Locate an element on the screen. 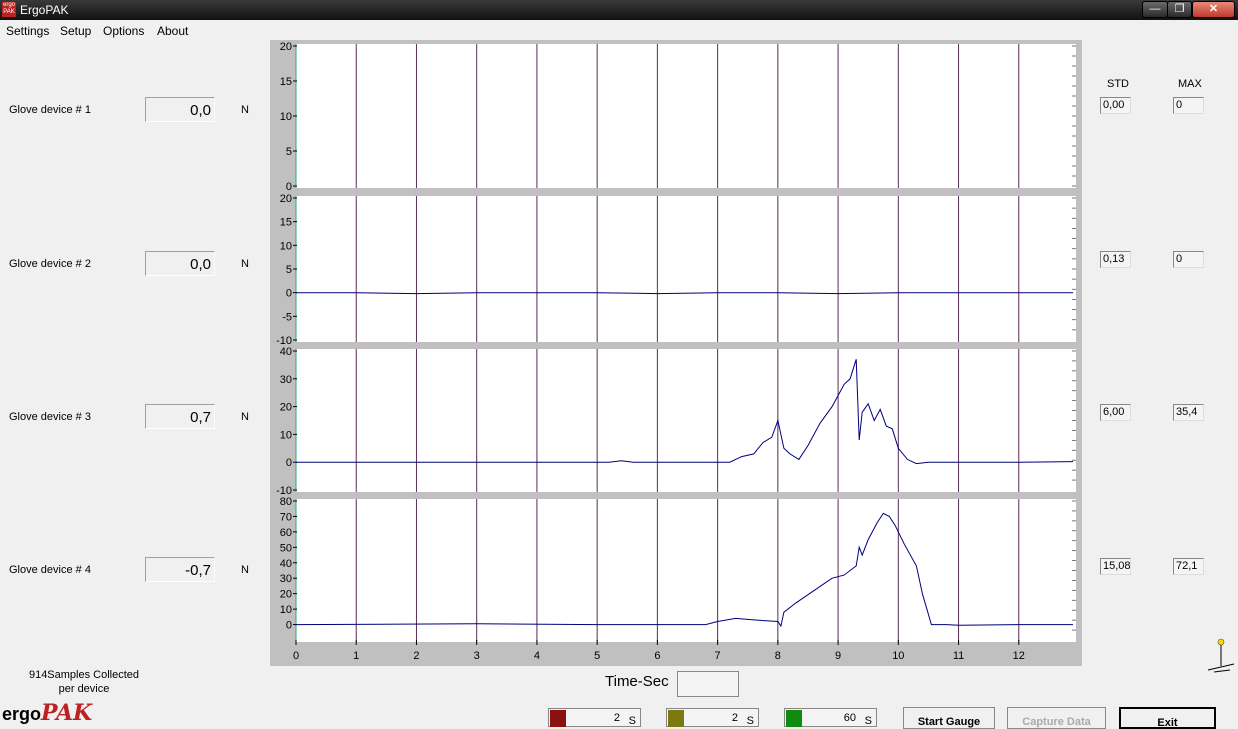  gauge-red-unit: S is located at coordinates (632, 721).